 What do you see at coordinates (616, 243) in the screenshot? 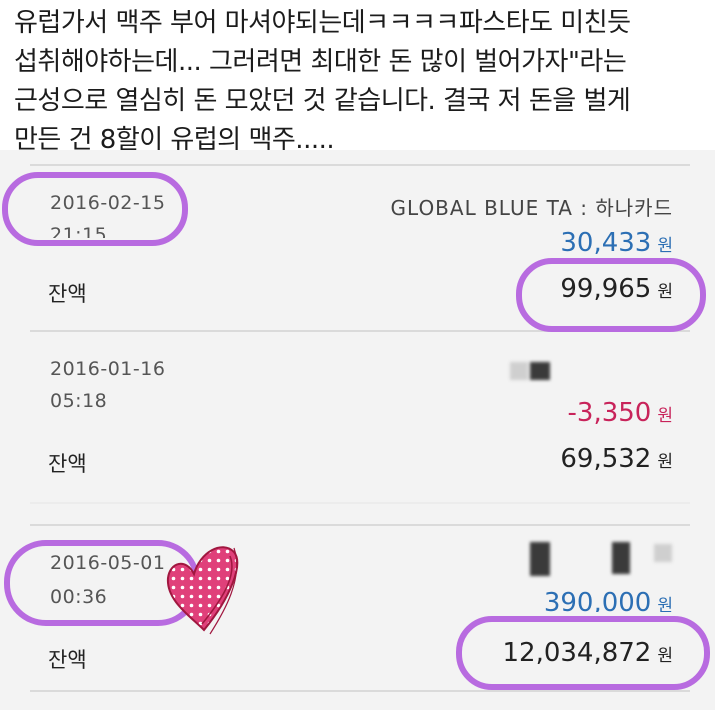
I see `transaction-amount: 30,433 원` at bounding box center [616, 243].